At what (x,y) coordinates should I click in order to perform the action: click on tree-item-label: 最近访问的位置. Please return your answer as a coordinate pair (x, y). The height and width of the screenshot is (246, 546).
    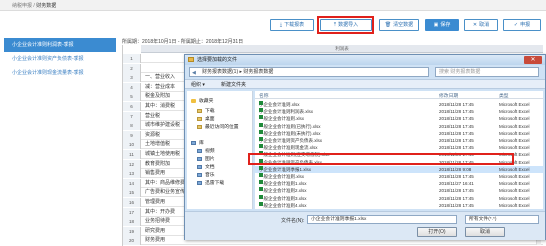
    Looking at the image, I should click on (222, 127).